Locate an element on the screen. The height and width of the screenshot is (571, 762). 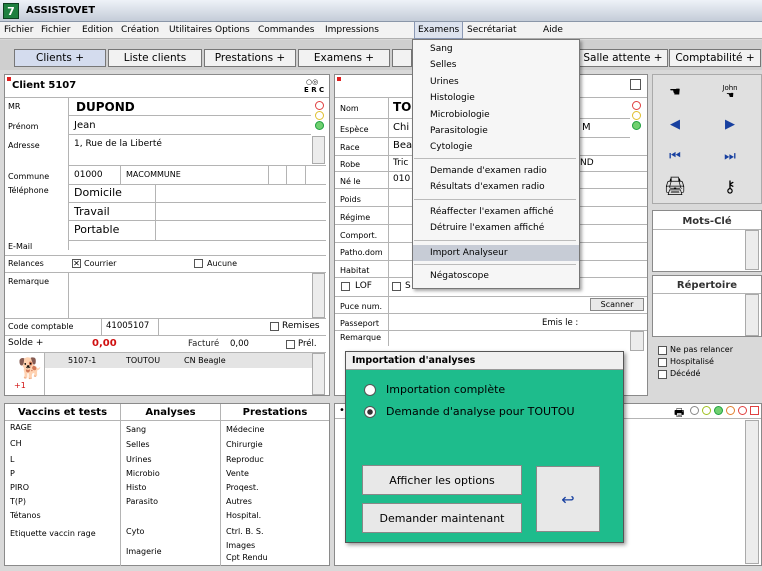
etiquette-vaccin-rage: Etiquette vaccin rage is located at coordinates (53, 533).